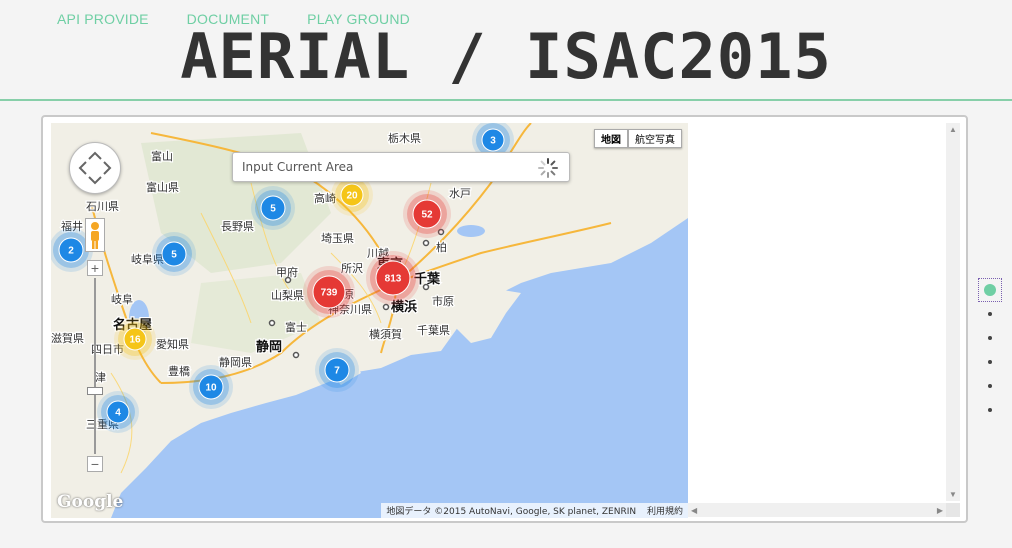 The height and width of the screenshot is (548, 1012). I want to click on cluster-marker: 813, so click(393, 278).